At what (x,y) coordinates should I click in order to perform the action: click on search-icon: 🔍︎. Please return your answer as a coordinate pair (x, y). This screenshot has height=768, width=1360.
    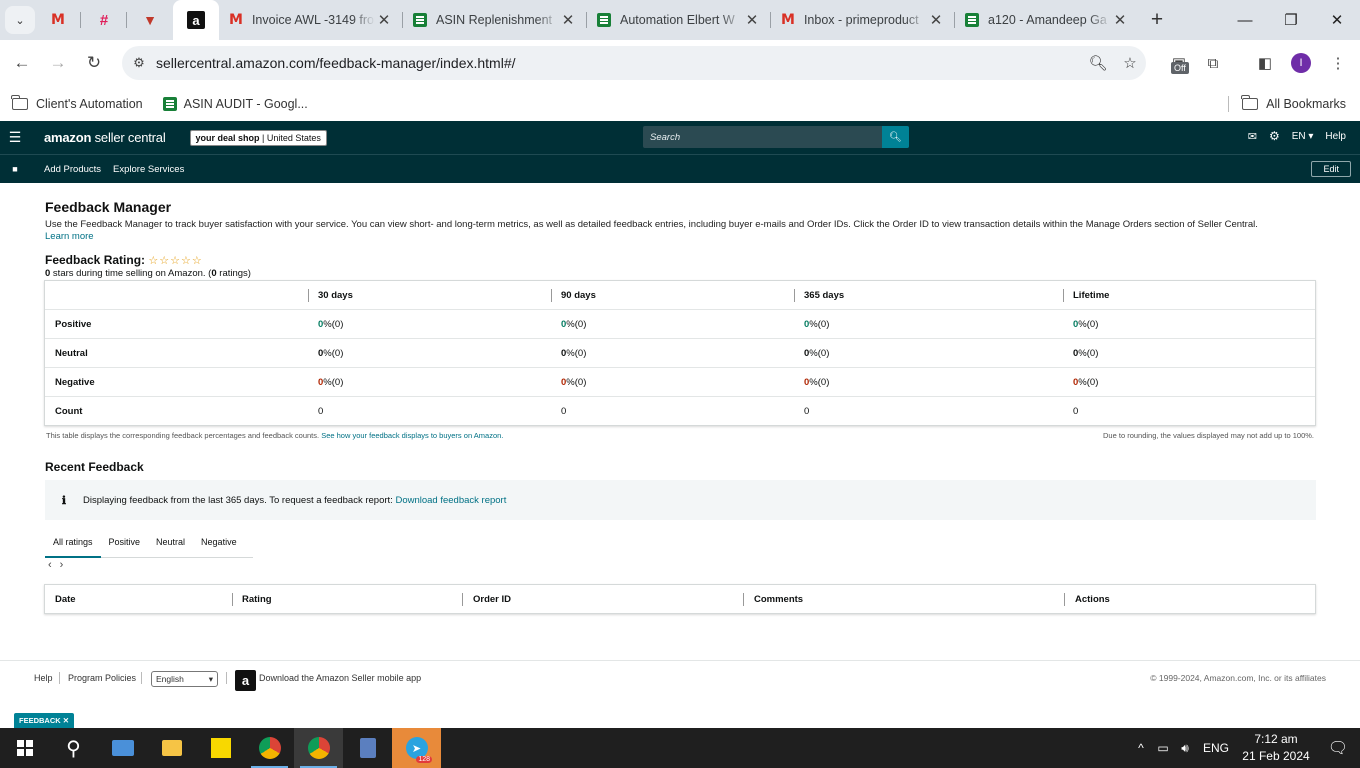
    Looking at the image, I should click on (895, 137).